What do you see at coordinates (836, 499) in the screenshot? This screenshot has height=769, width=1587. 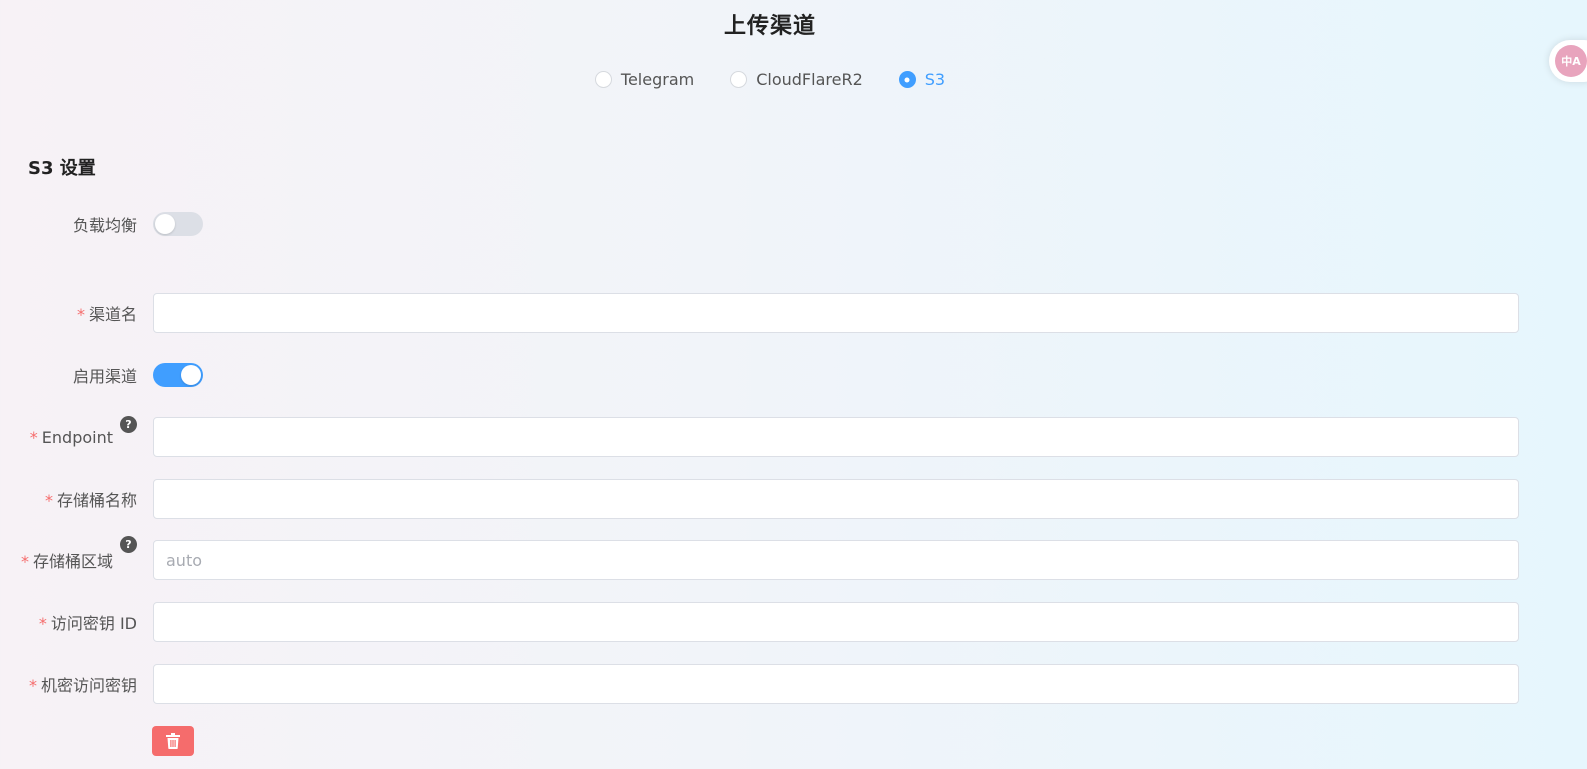 I see `bucket-name-input` at bounding box center [836, 499].